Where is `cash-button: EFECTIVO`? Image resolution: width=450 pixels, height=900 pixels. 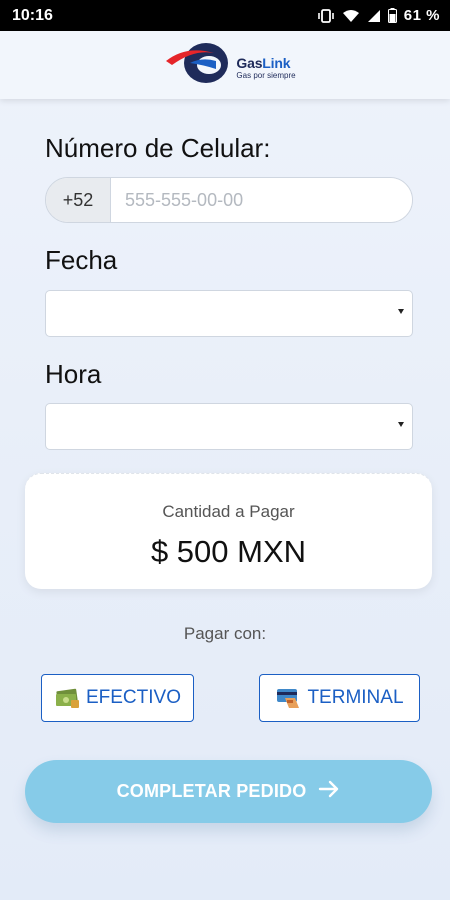
cash-button: EFECTIVO is located at coordinates (117, 698).